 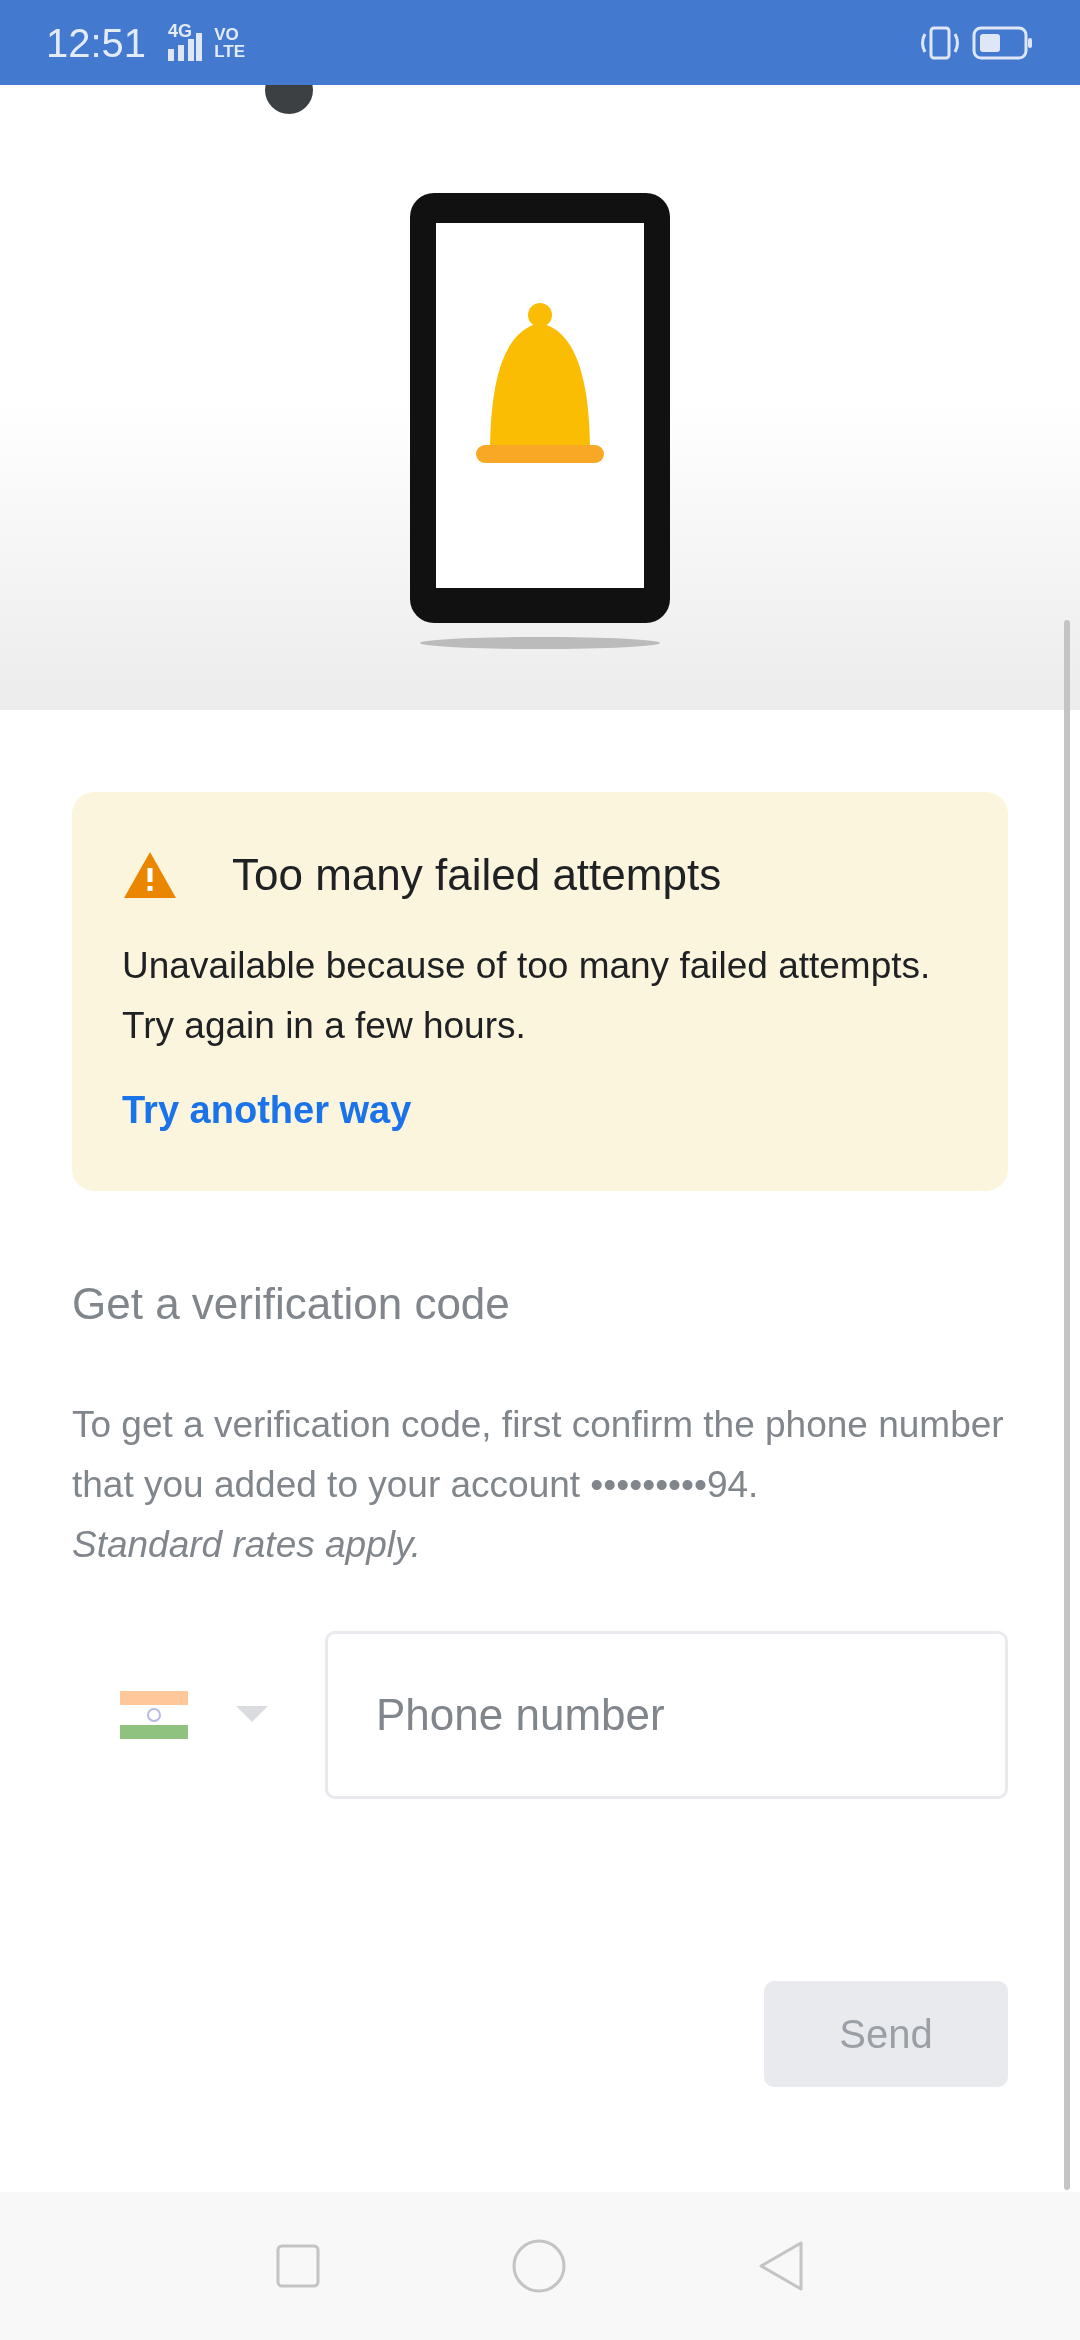 I want to click on volte-label: VO, so click(x=227, y=34).